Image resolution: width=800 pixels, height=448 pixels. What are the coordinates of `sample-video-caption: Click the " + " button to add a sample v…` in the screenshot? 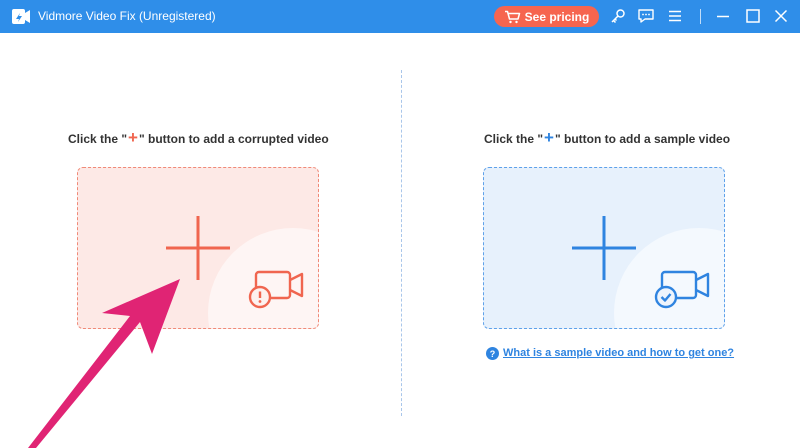 It's located at (607, 137).